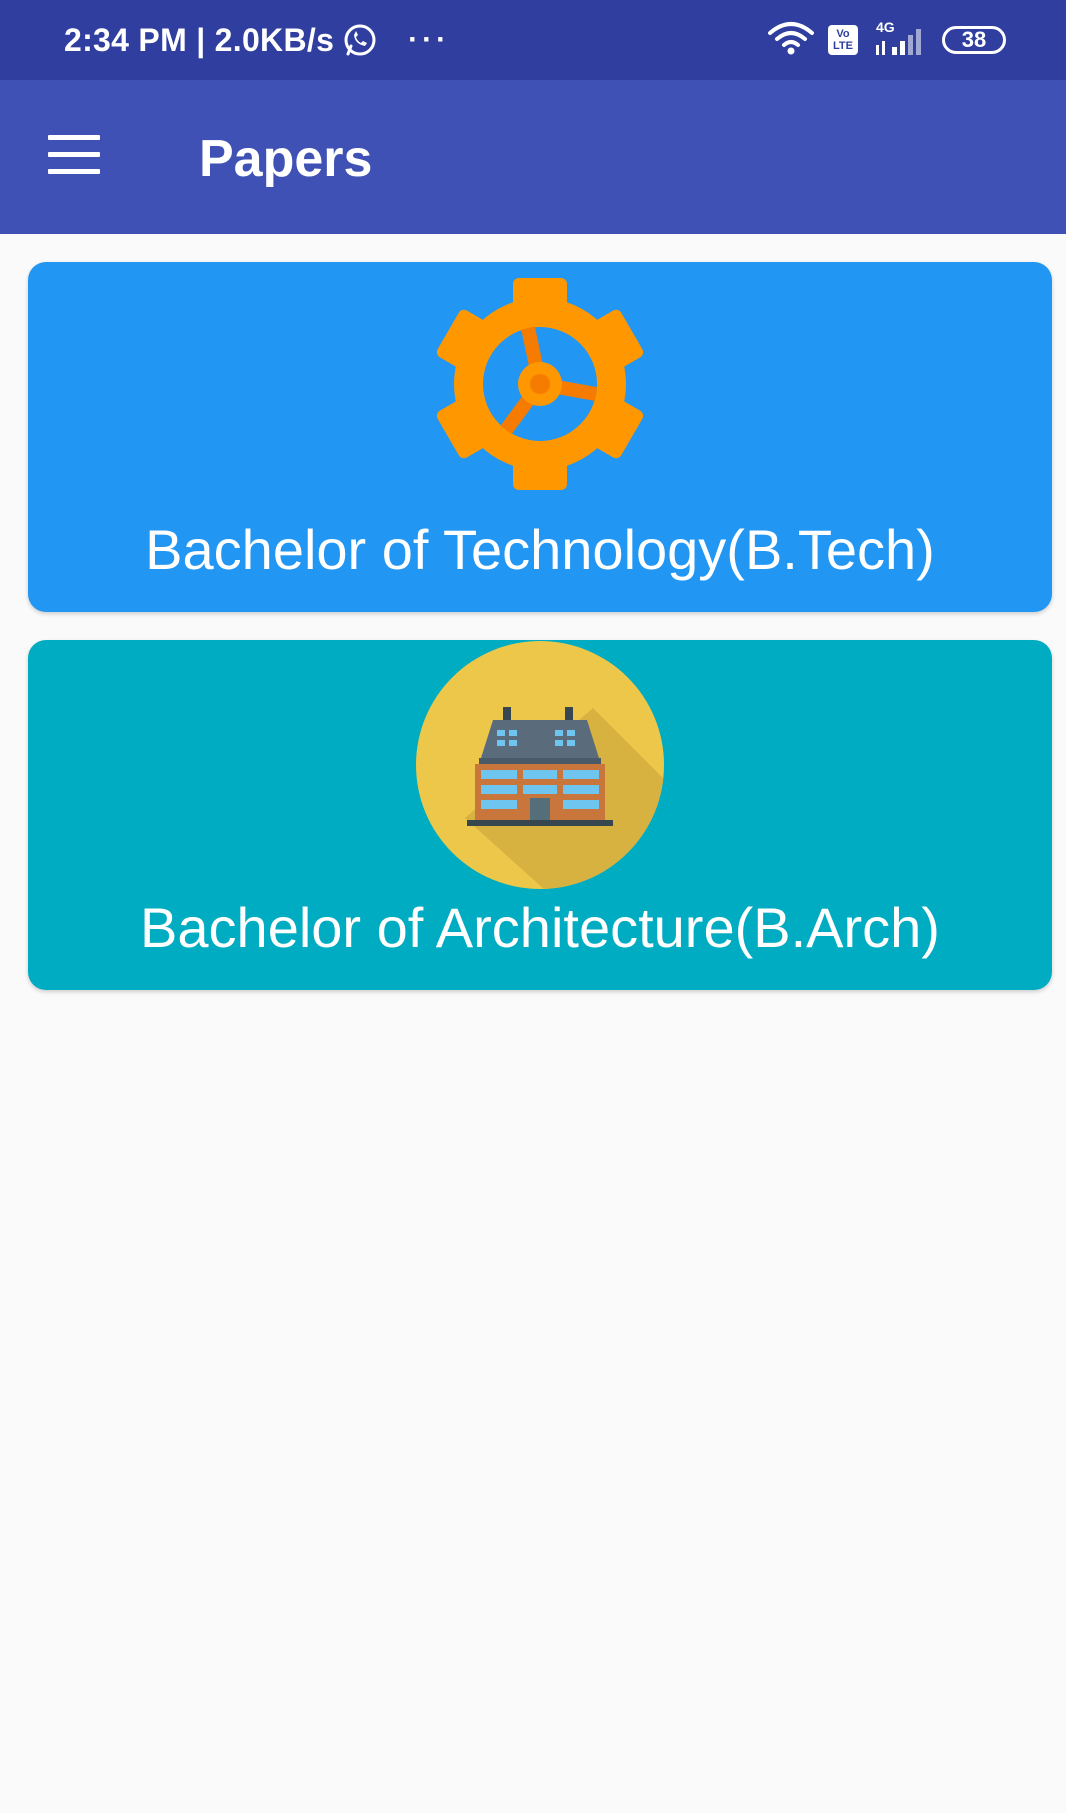  I want to click on status-left: 2:34 PM | 2.0KB/s ···, so click(257, 40).